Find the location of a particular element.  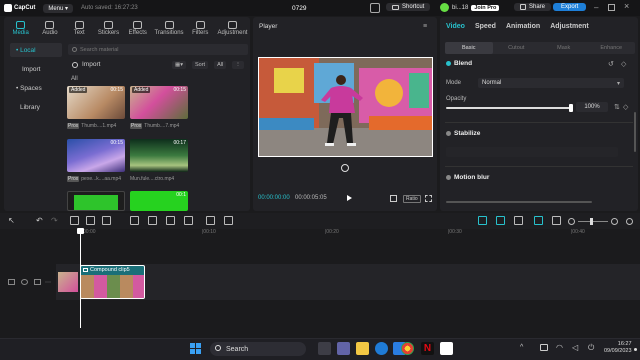

split-right-icon is located at coordinates (106, 220).